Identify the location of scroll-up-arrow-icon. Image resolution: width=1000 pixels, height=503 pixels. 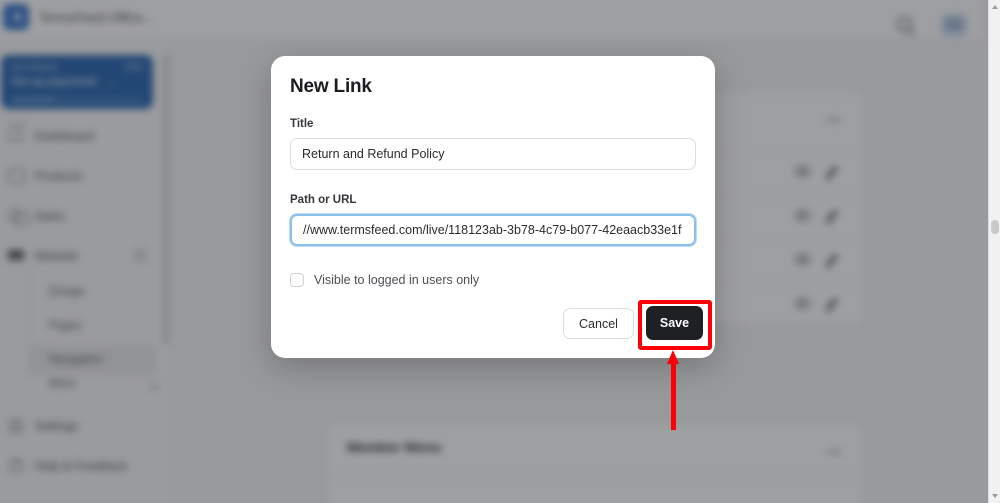
(995, 7).